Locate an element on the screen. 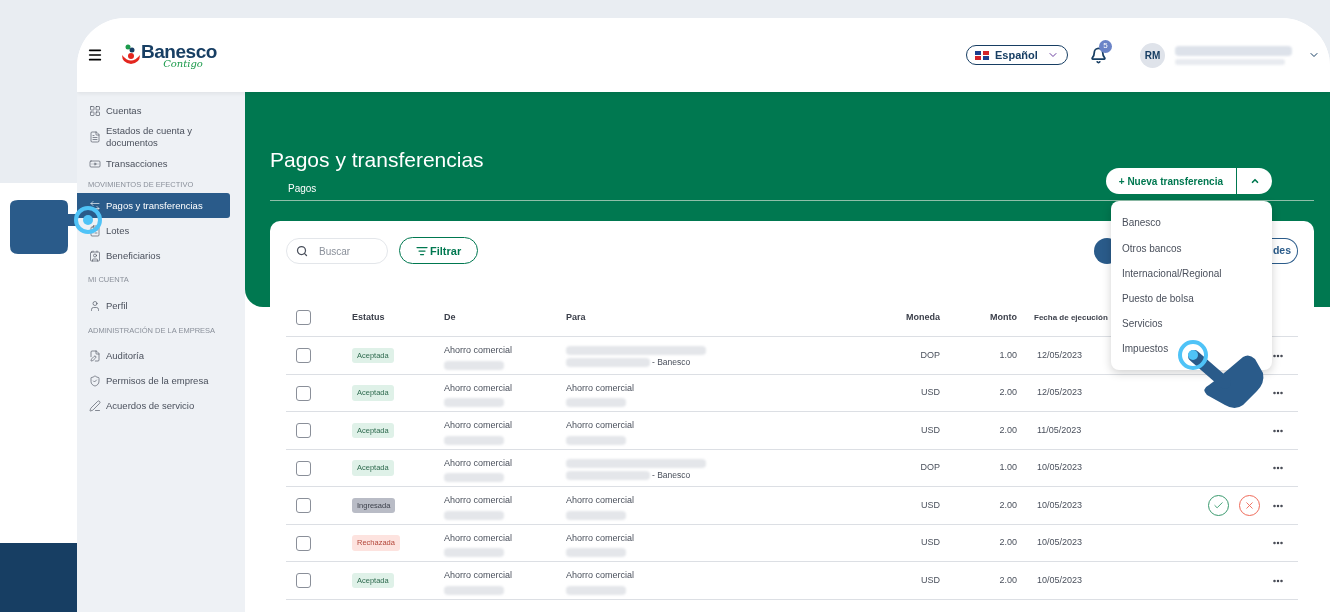 This screenshot has width=1330, height=612. column-header: Para is located at coordinates (576, 317).